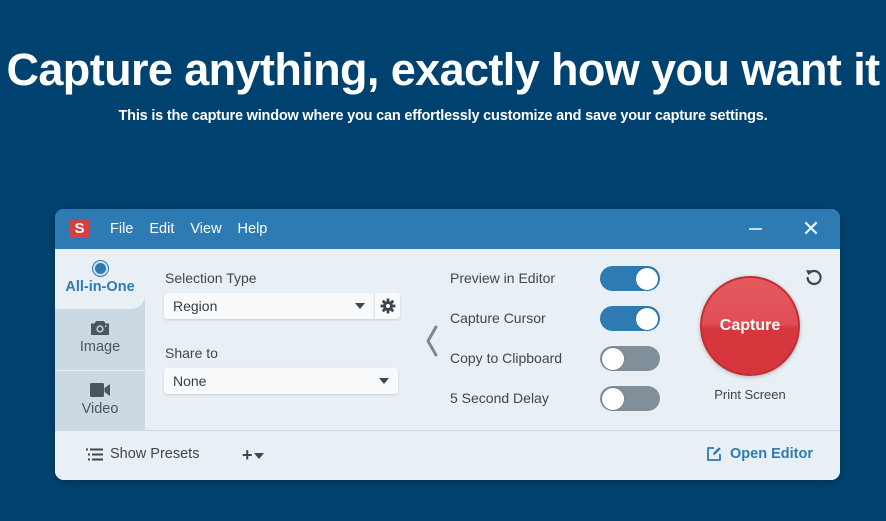 This screenshot has height=521, width=886. Describe the element at coordinates (211, 278) in the screenshot. I see `selection-type-label: Selection Type` at that location.